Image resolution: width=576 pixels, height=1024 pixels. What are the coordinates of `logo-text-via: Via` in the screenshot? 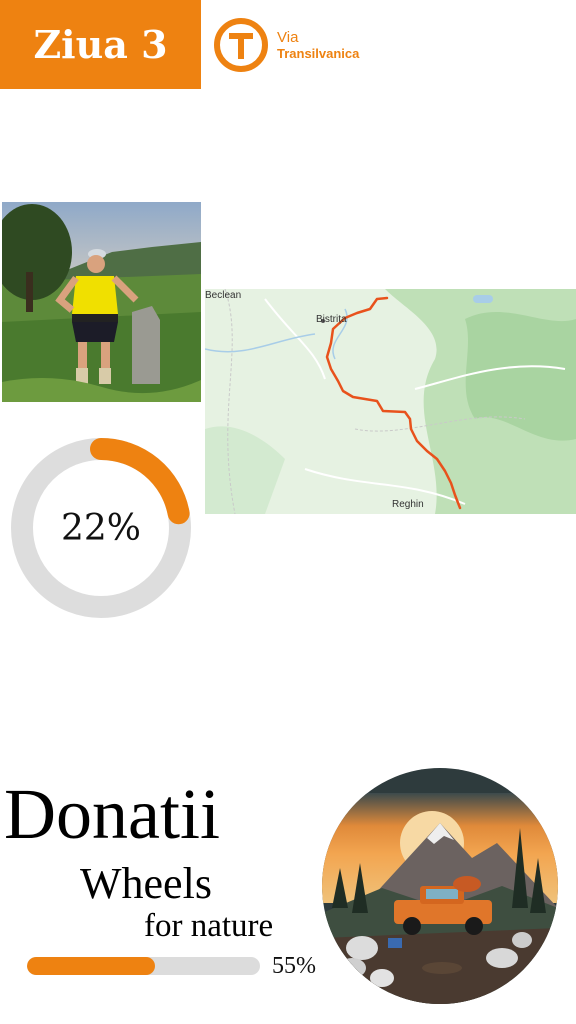 It's located at (288, 37).